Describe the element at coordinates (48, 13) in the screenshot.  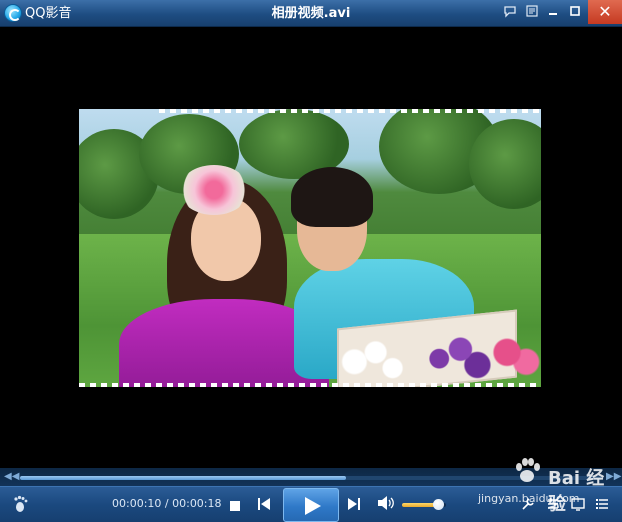
I see `app-name: QQ影音` at that location.